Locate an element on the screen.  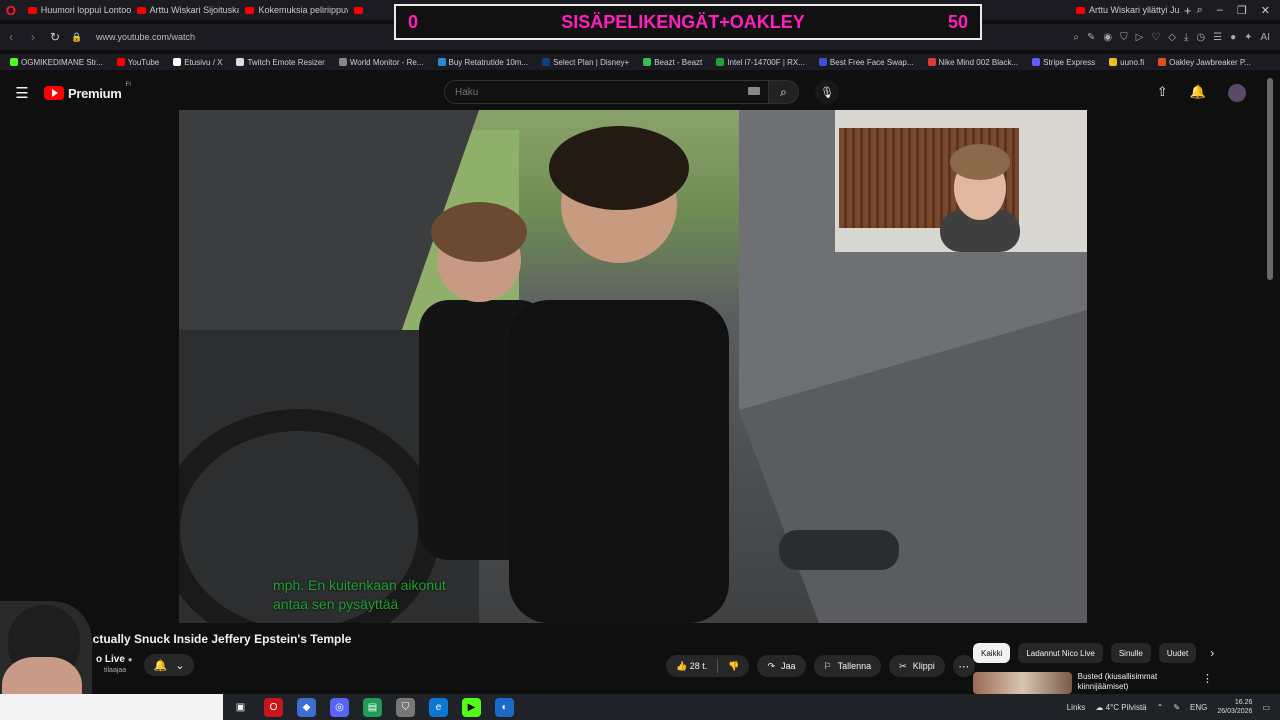
url-field: www.youtube.com/watch is located at coordinates (145, 37).